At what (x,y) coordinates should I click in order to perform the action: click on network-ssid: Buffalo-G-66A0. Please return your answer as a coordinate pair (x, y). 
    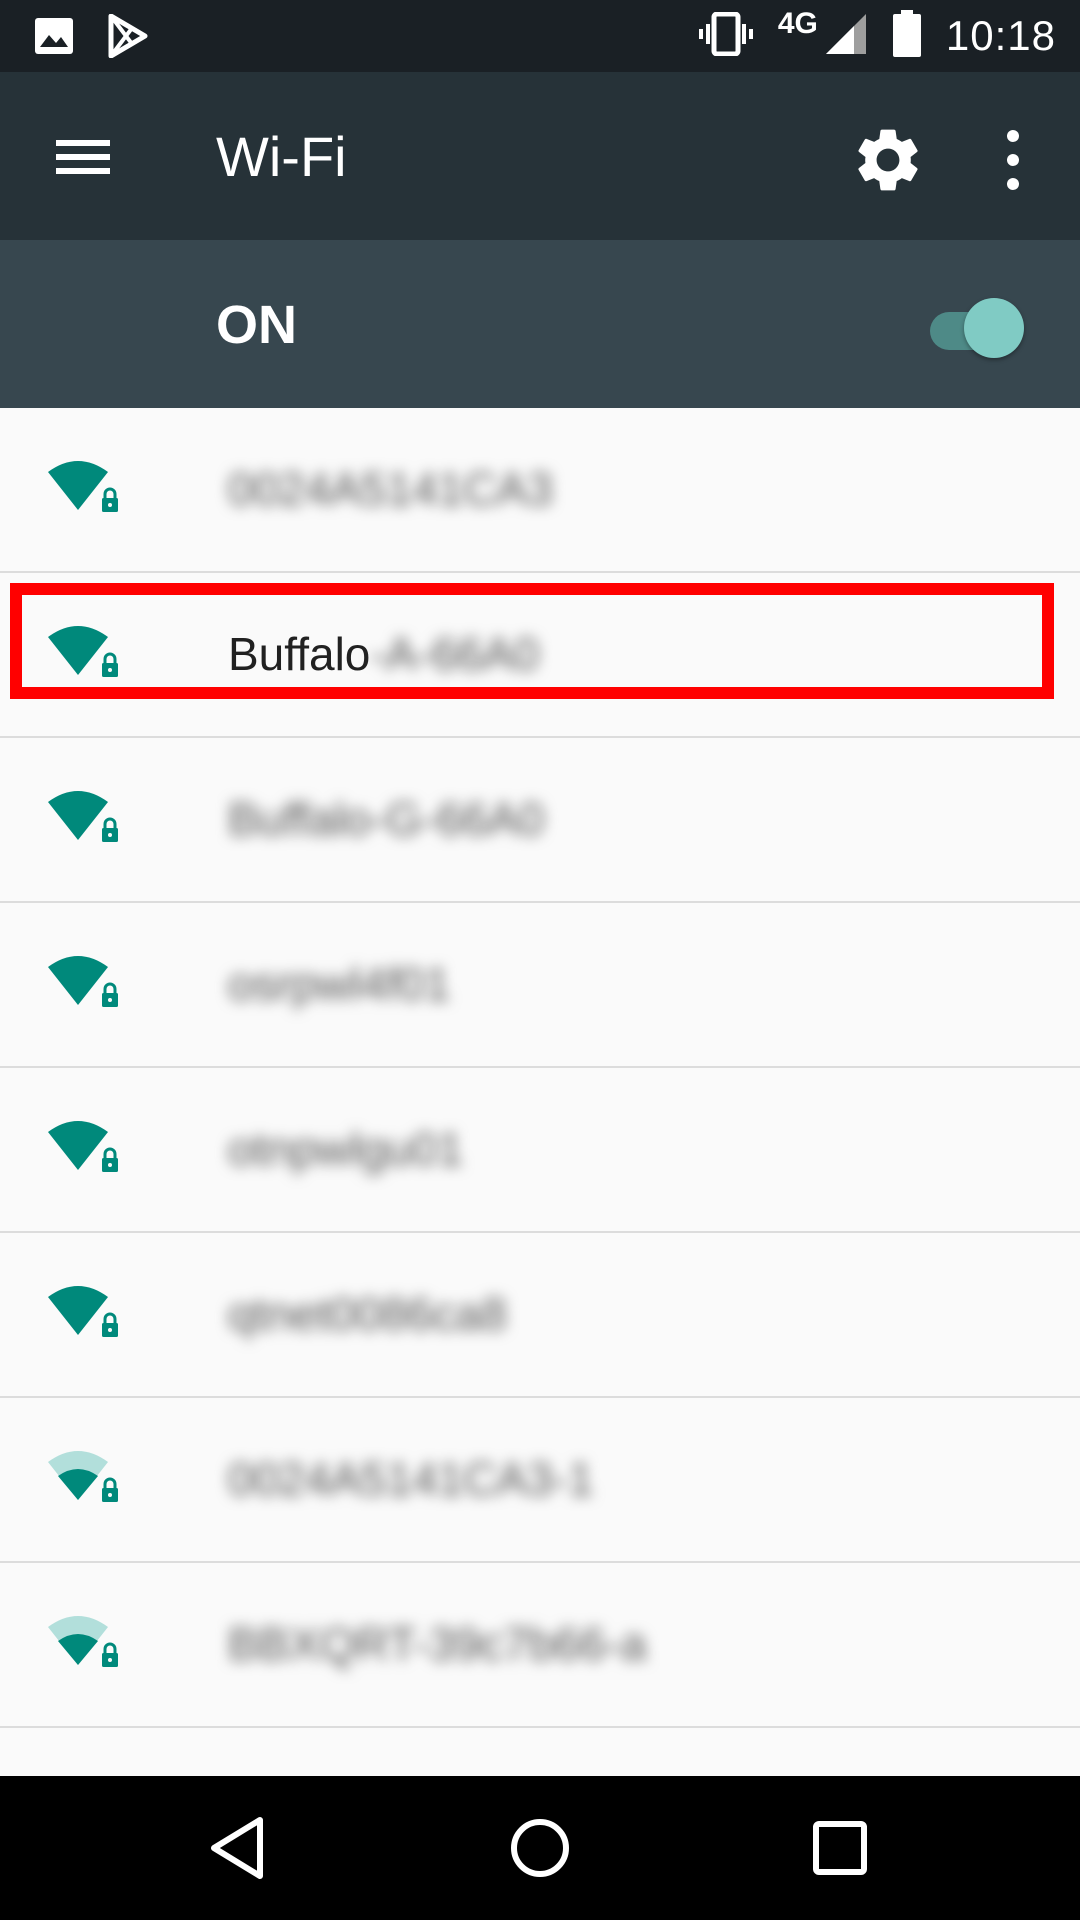
    Looking at the image, I should click on (386, 819).